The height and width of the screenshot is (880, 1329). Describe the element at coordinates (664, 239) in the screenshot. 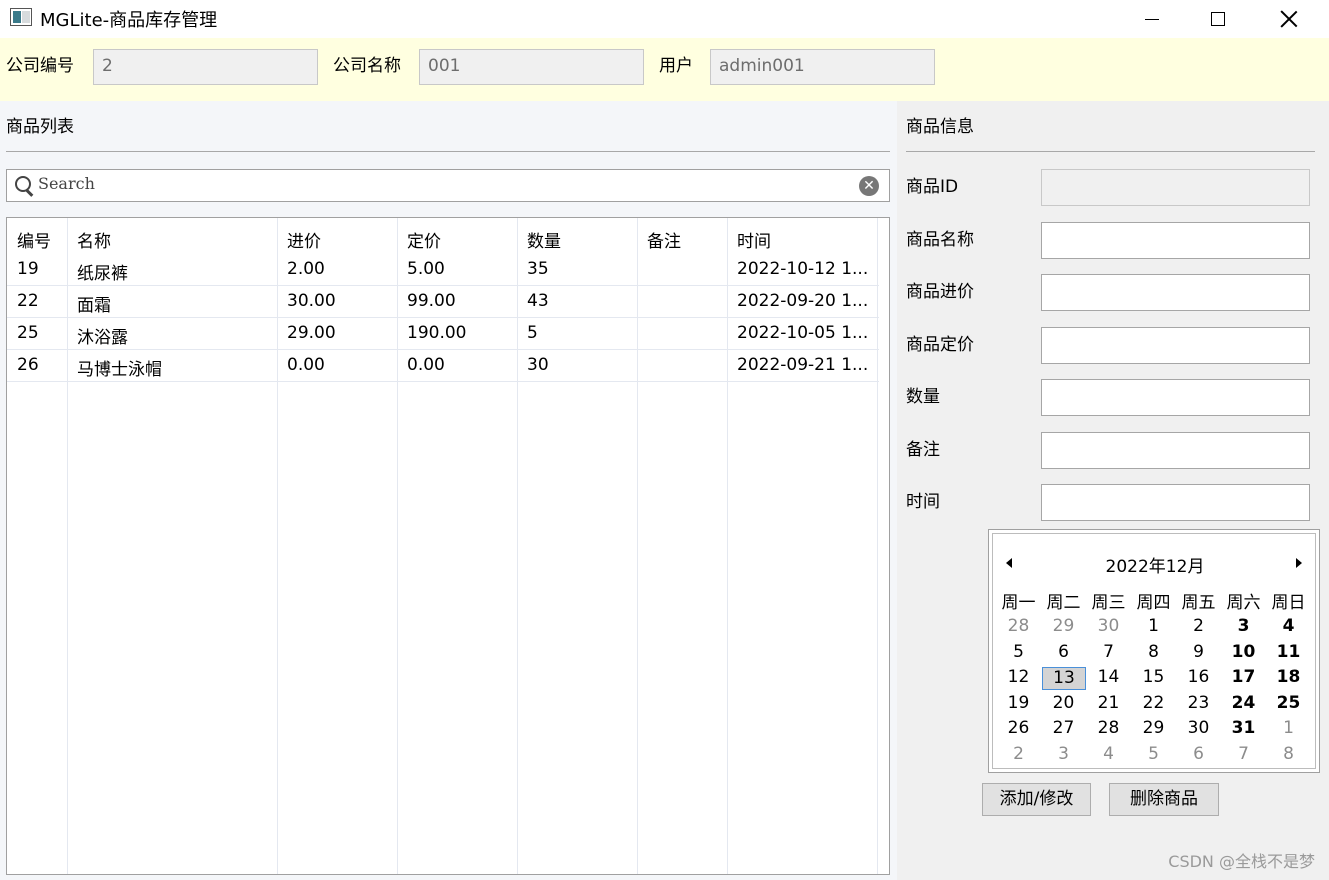

I see `column-header: 备注` at that location.